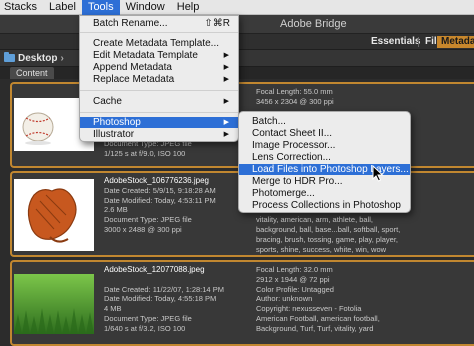 Image resolution: width=474 pixels, height=346 pixels. Describe the element at coordinates (160, 200) in the screenshot. I see `meta-line: Date Modified: Today, 4:53:11 PM` at that location.